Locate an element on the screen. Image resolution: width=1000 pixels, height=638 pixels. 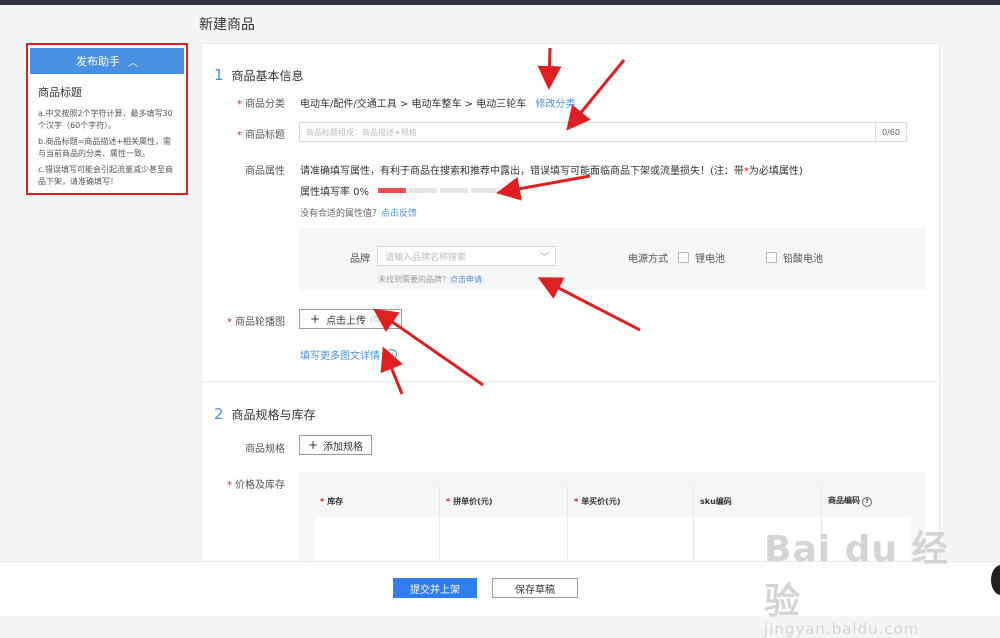
attribute-fill-rate: 属性填写率 0% 低 is located at coordinates (408, 190).